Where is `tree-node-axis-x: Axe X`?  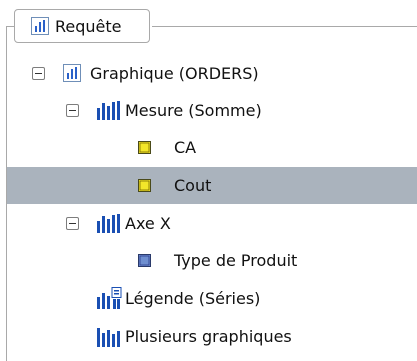 tree-node-axis-x: Axe X is located at coordinates (212, 223).